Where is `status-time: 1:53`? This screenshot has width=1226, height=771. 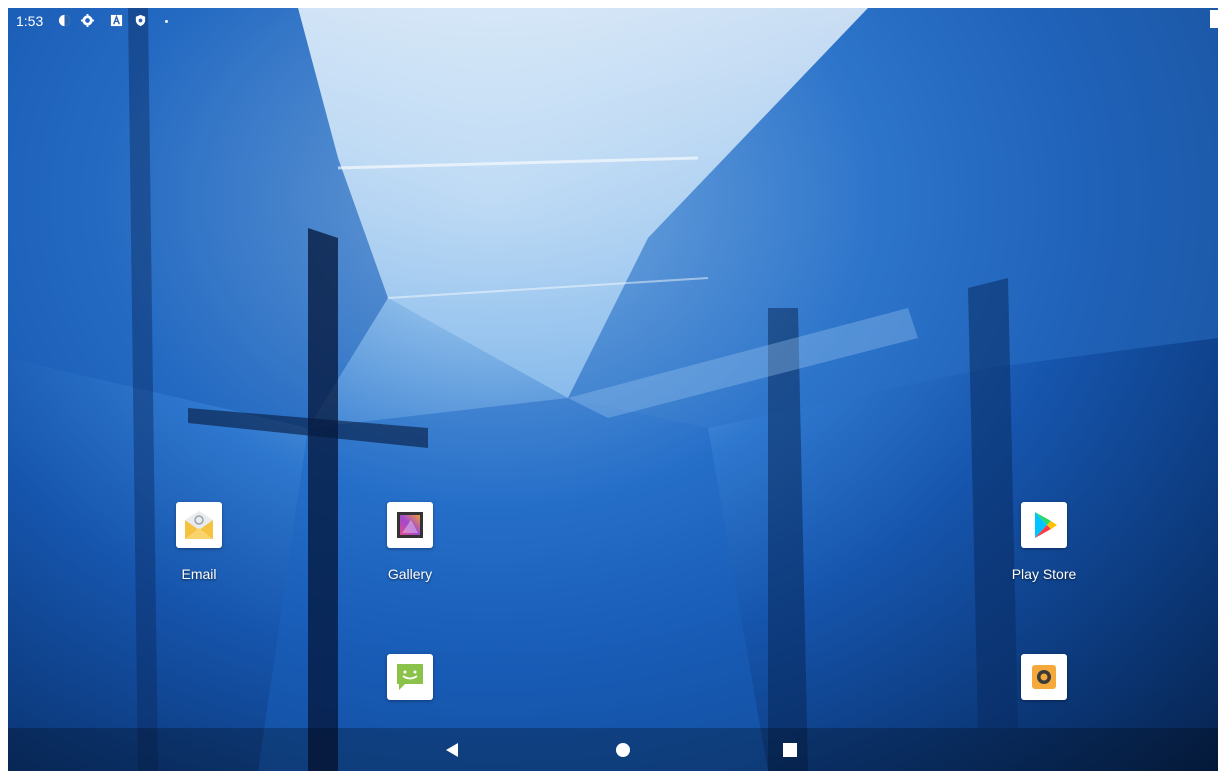 status-time: 1:53 is located at coordinates (30, 21).